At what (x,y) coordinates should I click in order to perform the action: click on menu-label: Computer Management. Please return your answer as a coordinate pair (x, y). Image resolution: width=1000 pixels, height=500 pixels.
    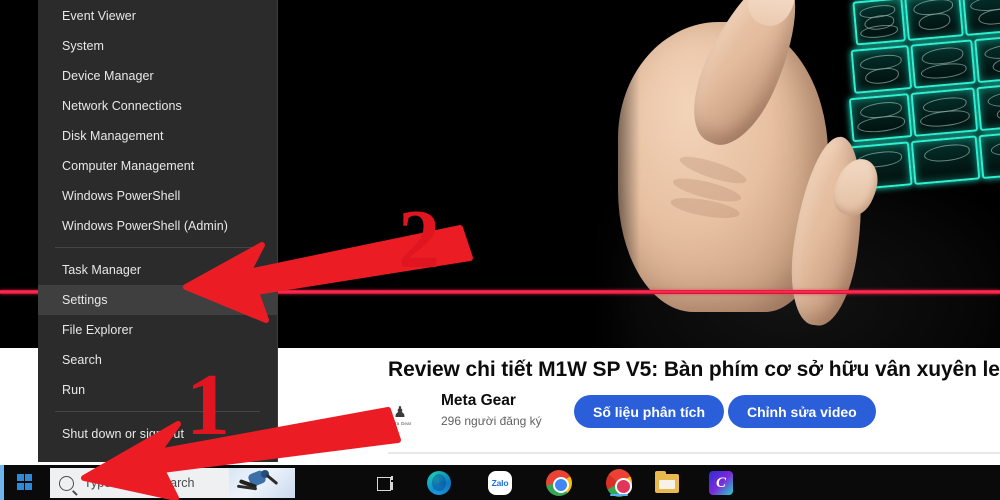
    Looking at the image, I should click on (128, 166).